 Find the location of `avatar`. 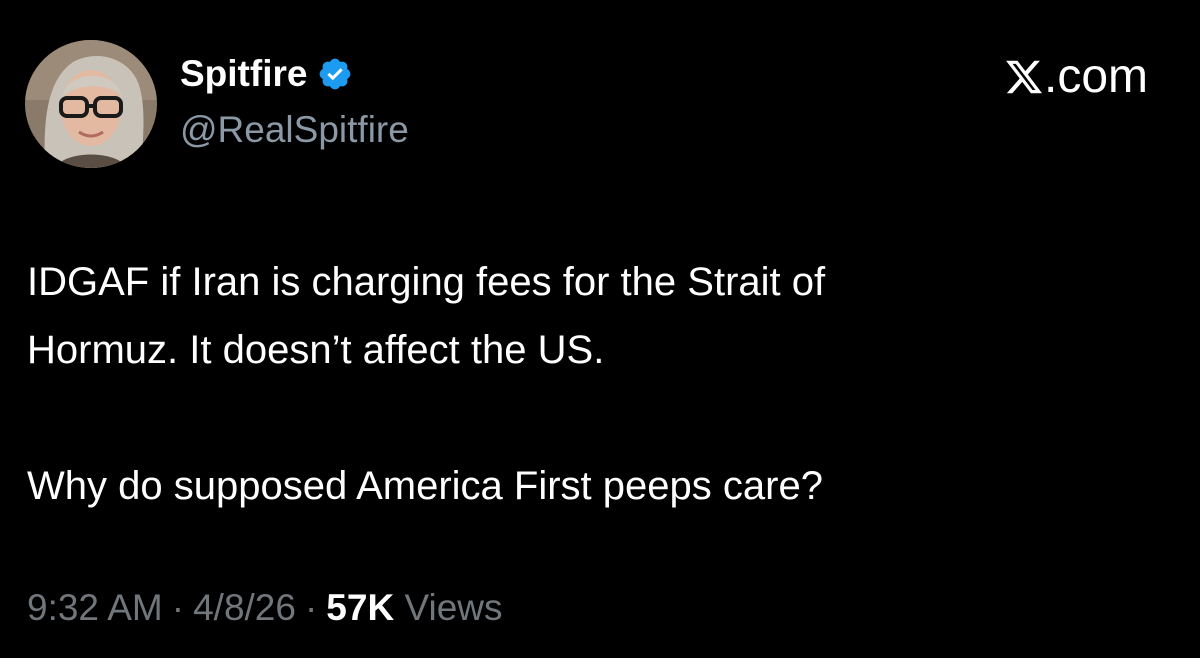

avatar is located at coordinates (91, 104).